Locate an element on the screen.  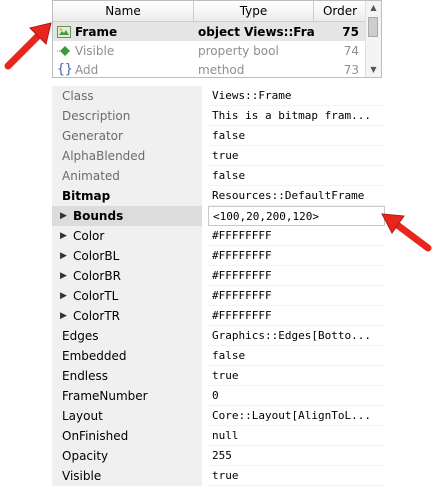
property-value-editor: <100,20,200,120> is located at coordinates (296, 216).